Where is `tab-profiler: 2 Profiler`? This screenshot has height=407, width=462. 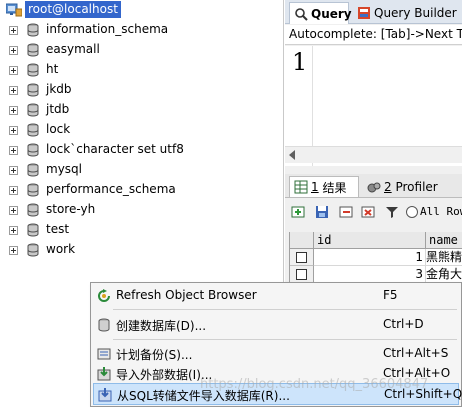
tab-profiler: 2 Profiler is located at coordinates (412, 186).